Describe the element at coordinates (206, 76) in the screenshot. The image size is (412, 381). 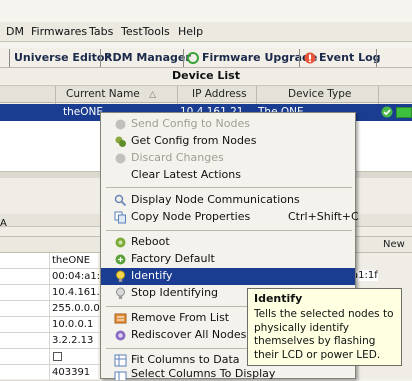
I see `device-list-title: Device List` at that location.